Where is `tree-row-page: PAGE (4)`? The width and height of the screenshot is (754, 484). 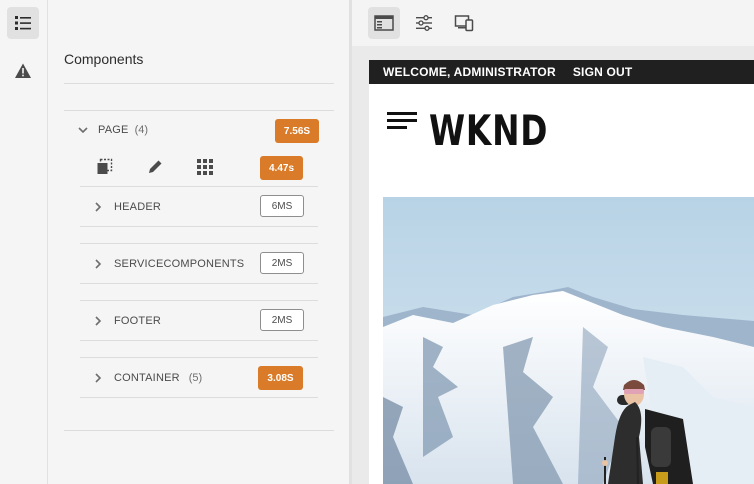
tree-row-page: PAGE (4) is located at coordinates (112, 130).